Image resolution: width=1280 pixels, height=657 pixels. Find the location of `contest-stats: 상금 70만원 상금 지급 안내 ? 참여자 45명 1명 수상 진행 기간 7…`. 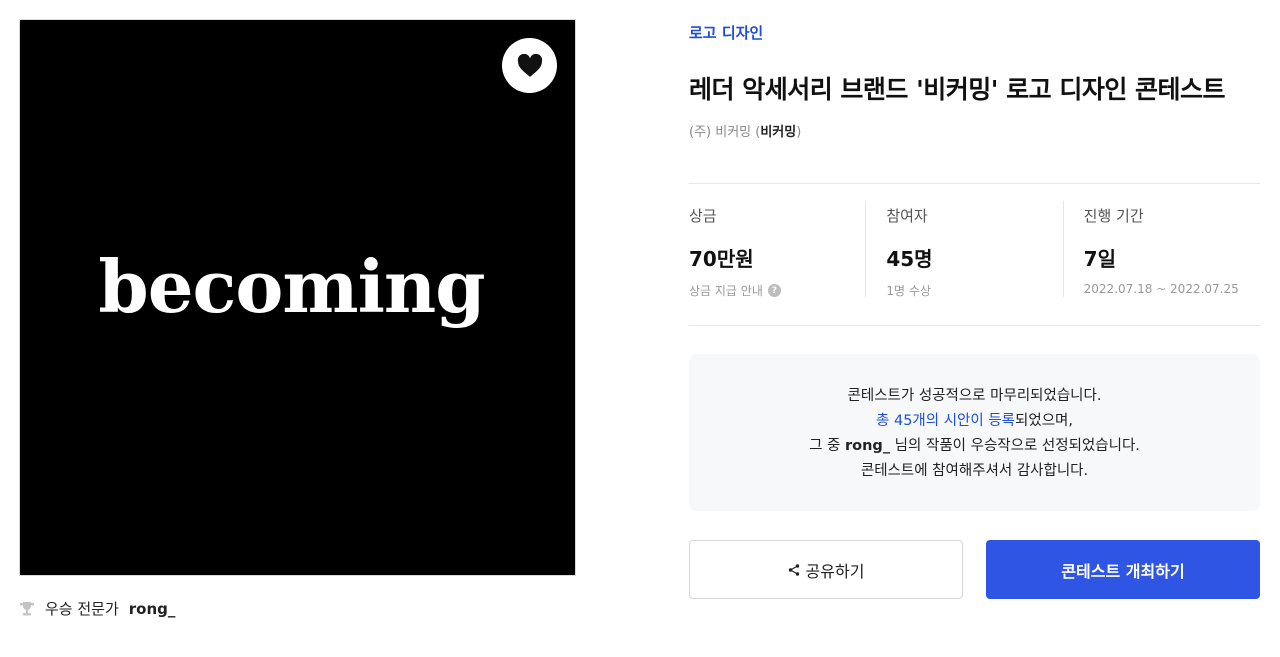

contest-stats: 상금 70만원 상금 지급 안내 ? 참여자 45명 1명 수상 진행 기간 7… is located at coordinates (974, 250).